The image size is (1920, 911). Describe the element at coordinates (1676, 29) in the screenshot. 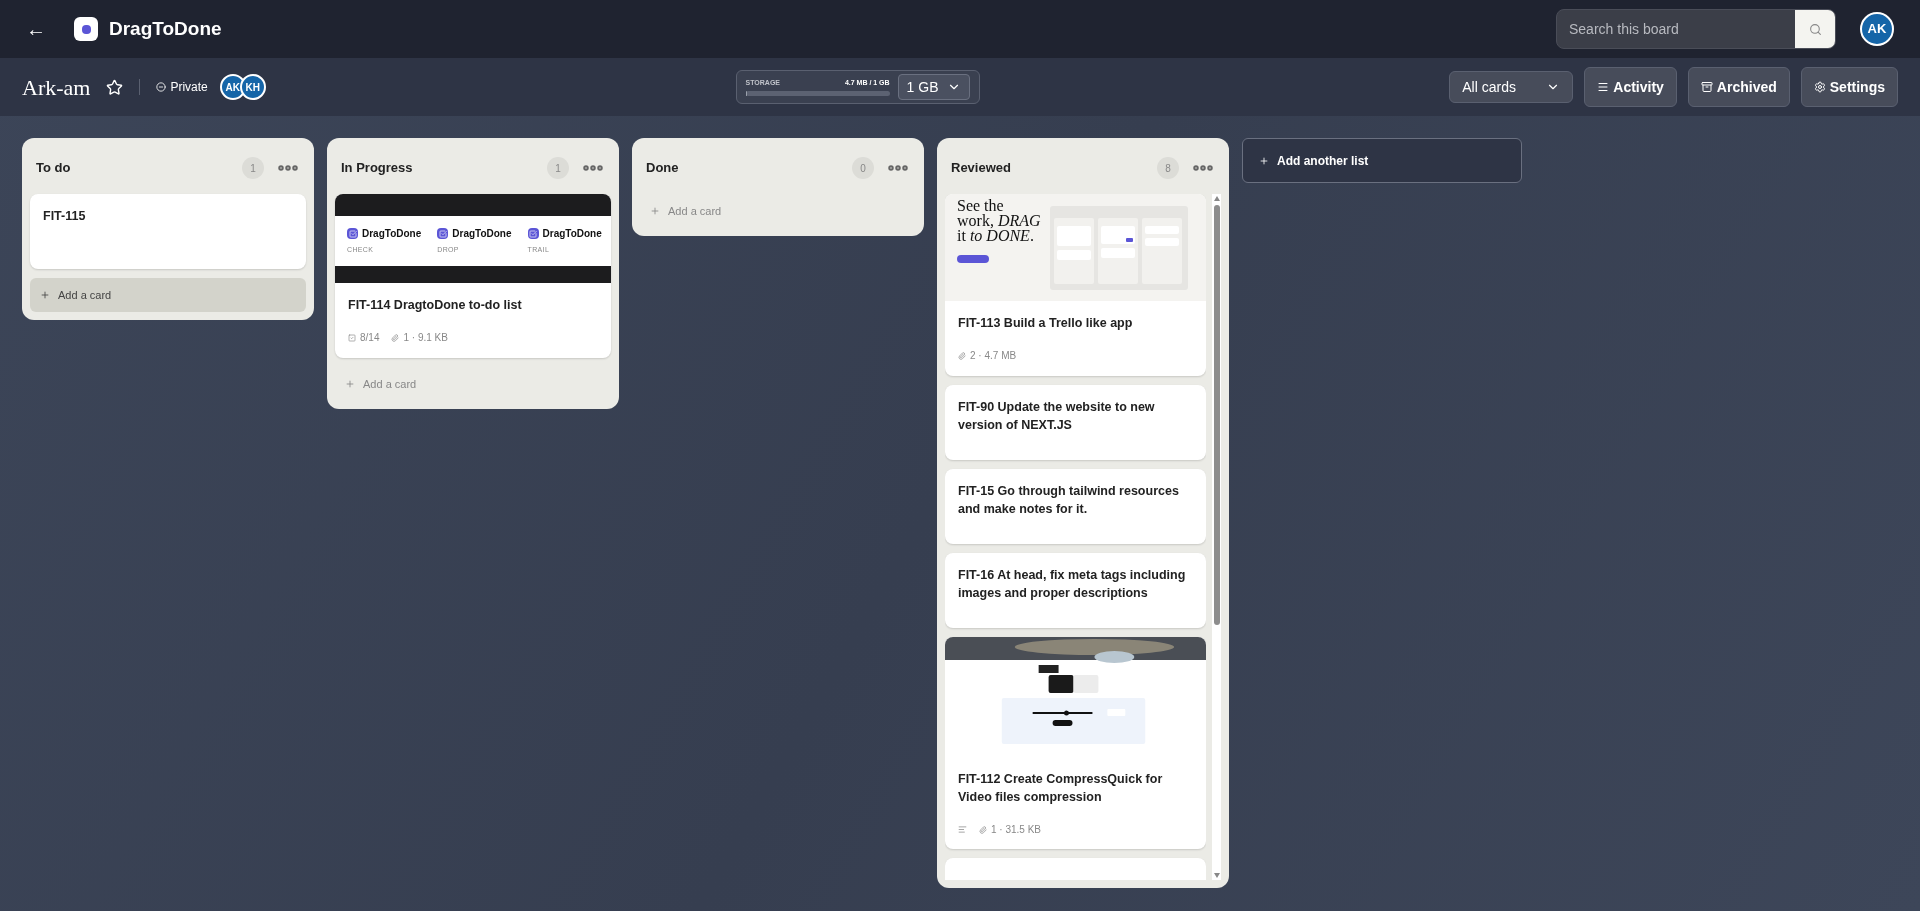

I see `search-input: Search this board` at that location.